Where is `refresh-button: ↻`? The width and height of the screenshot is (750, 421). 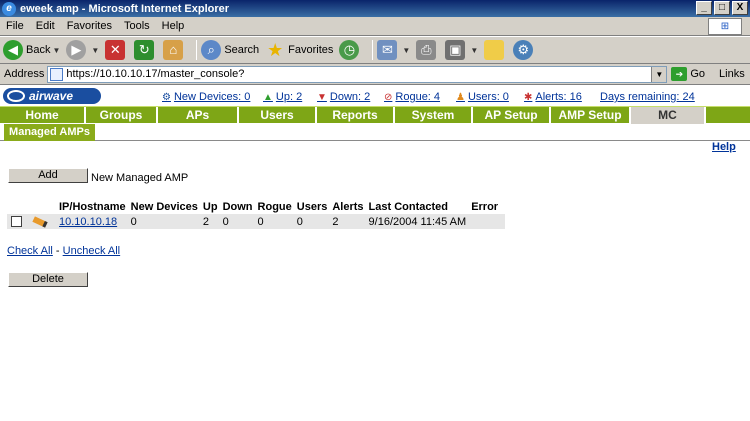 refresh-button: ↻ is located at coordinates (145, 50).